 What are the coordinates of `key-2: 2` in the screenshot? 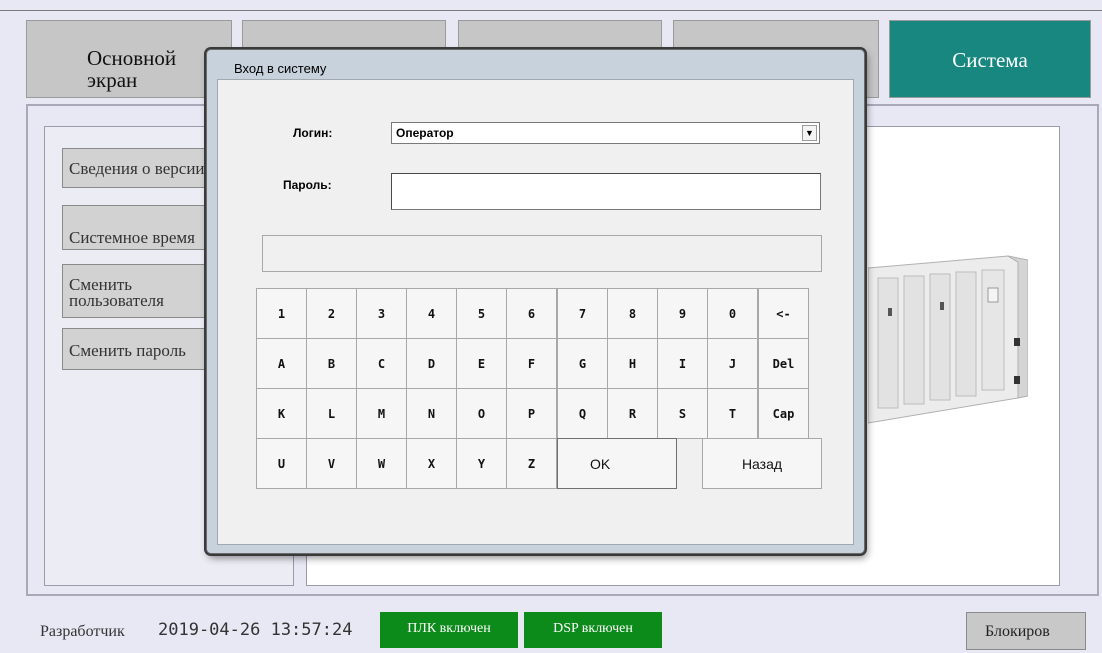 It's located at (331, 313).